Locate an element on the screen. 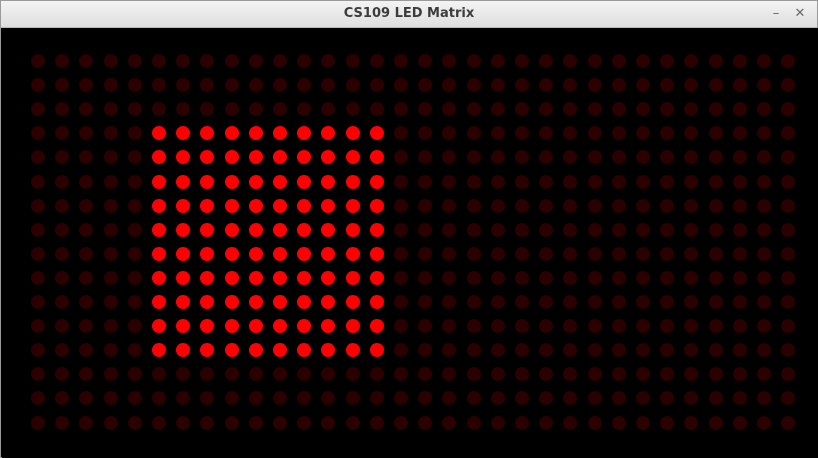 The image size is (818, 458). title-bar: CS109 LED Matrix – ✕ is located at coordinates (409, 14).